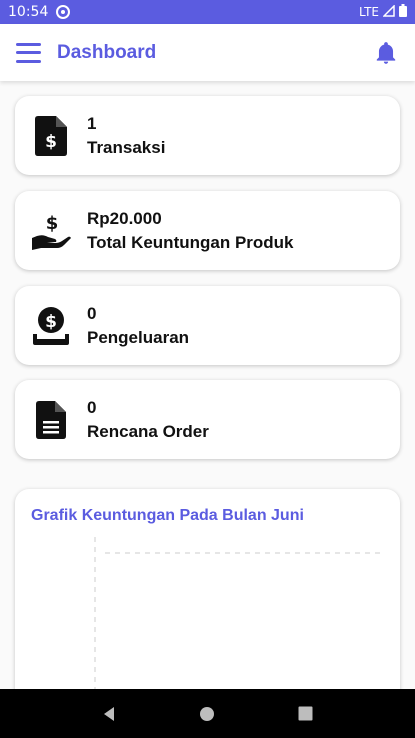  I want to click on sync-icon, so click(63, 12).